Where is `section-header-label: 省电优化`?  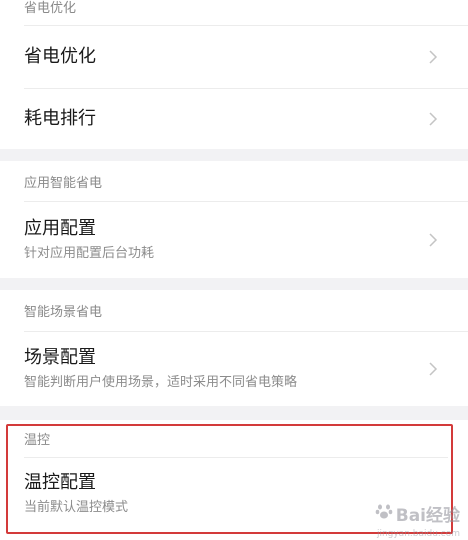 section-header-label: 省电优化 is located at coordinates (50, 8).